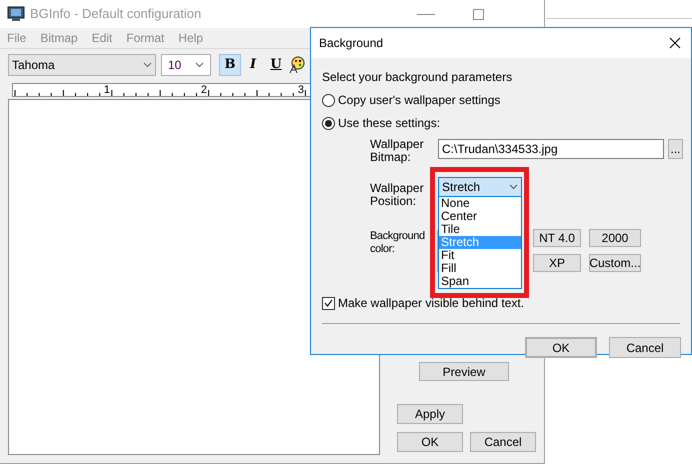 This screenshot has width=692, height=464. What do you see at coordinates (230, 65) in the screenshot?
I see `format-button: B` at bounding box center [230, 65].